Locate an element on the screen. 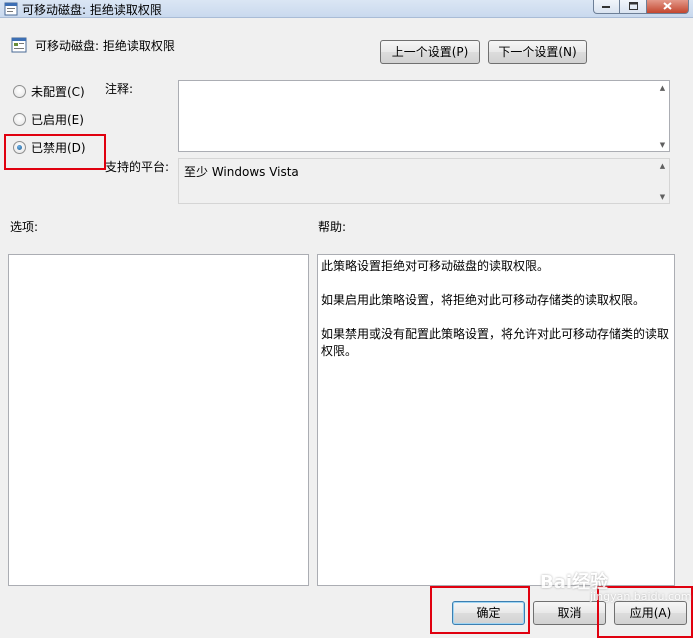 The height and width of the screenshot is (638, 693). maximize-icon is located at coordinates (633, 5).